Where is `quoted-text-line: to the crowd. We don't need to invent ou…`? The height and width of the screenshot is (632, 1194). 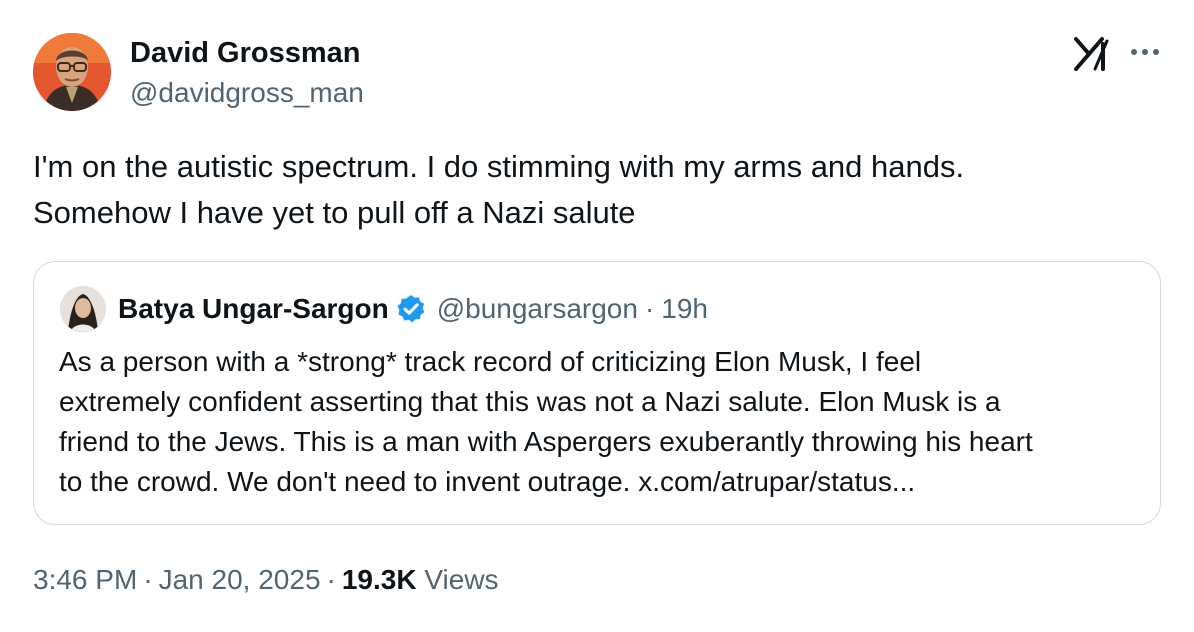
quoted-text-line: to the crowd. We don't need to invent ou… is located at coordinates (487, 481).